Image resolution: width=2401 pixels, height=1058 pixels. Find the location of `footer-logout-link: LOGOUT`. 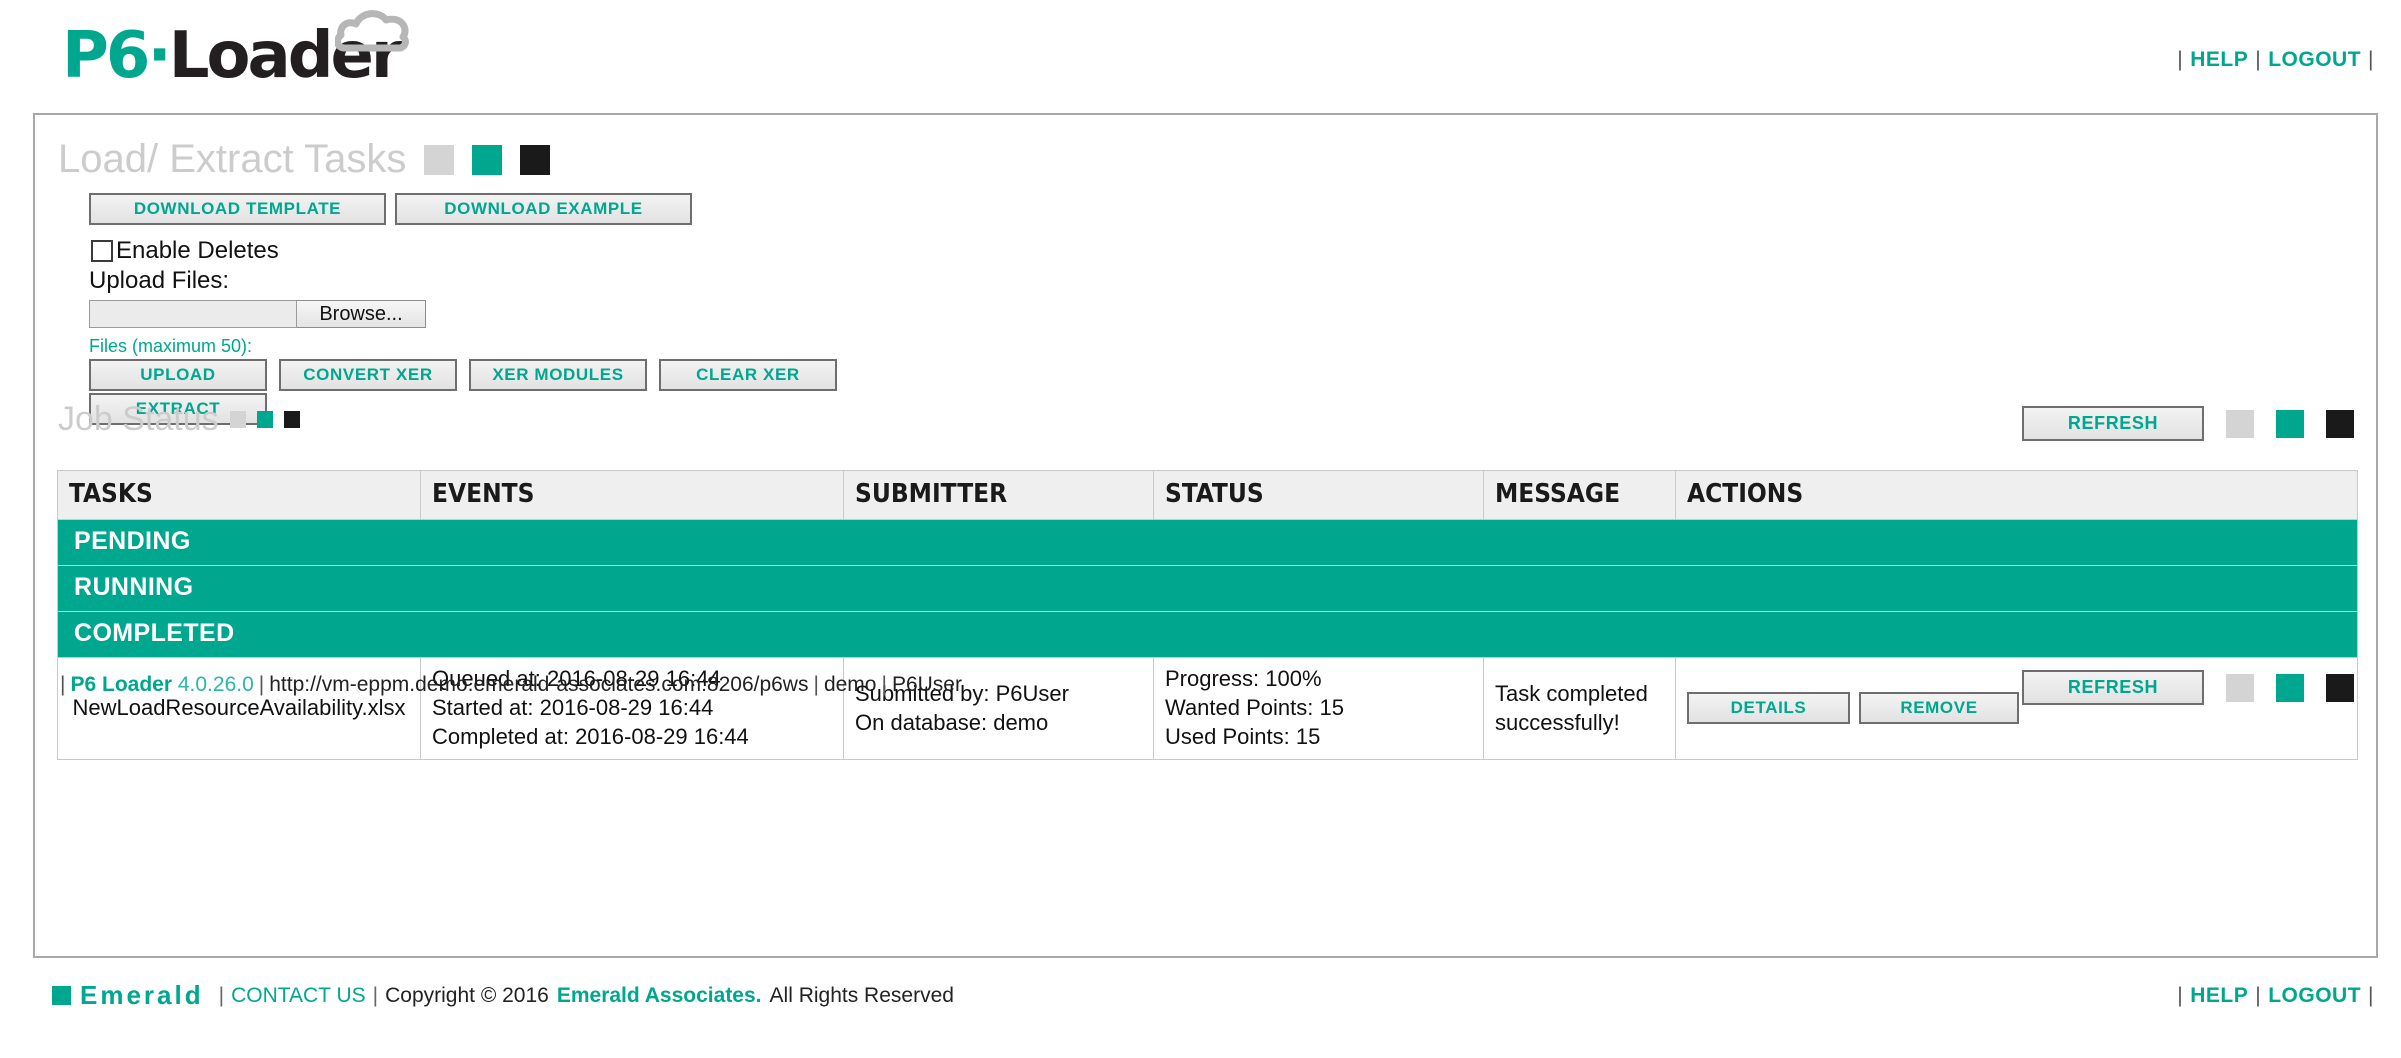

footer-logout-link: LOGOUT is located at coordinates (2314, 995).